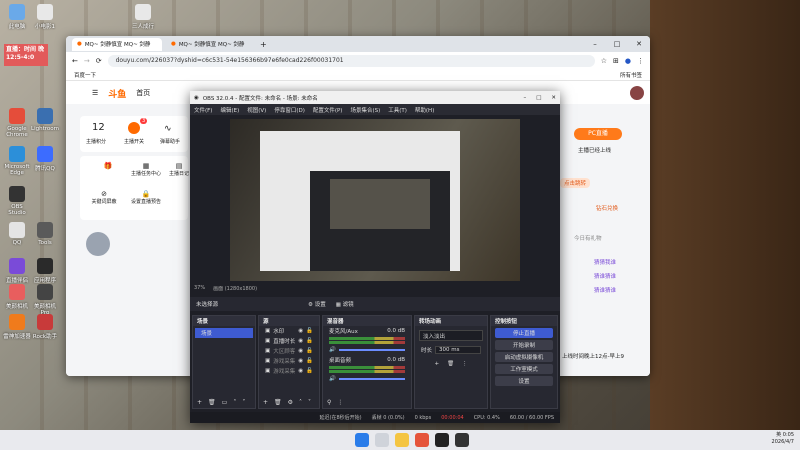 The width and height of the screenshot is (800, 450). I want to click on menu-icon: ⋮, so click(640, 61).